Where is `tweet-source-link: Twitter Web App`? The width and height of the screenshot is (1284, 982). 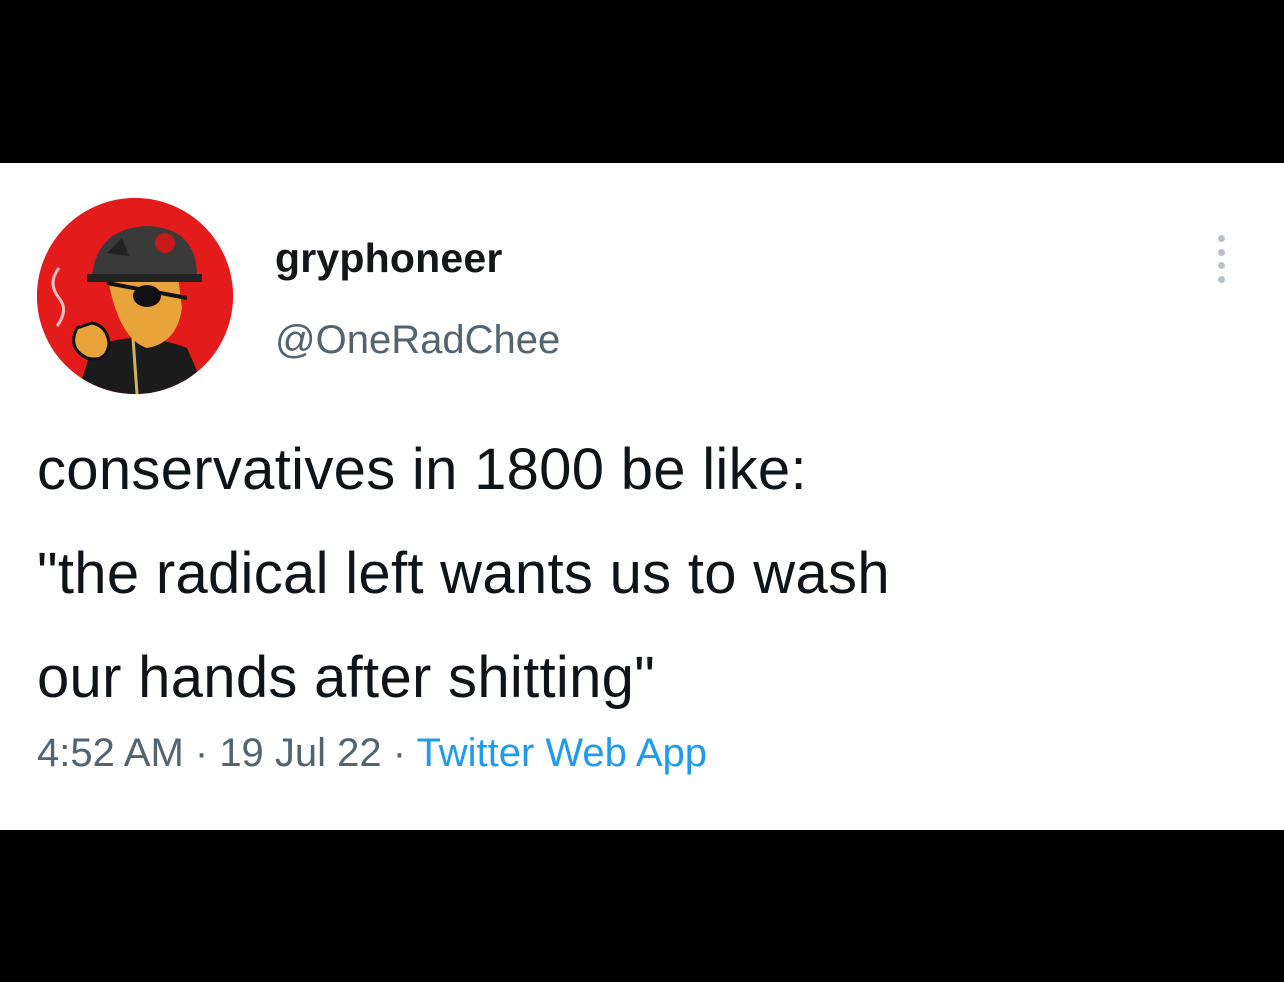
tweet-source-link: Twitter Web App is located at coordinates (561, 753).